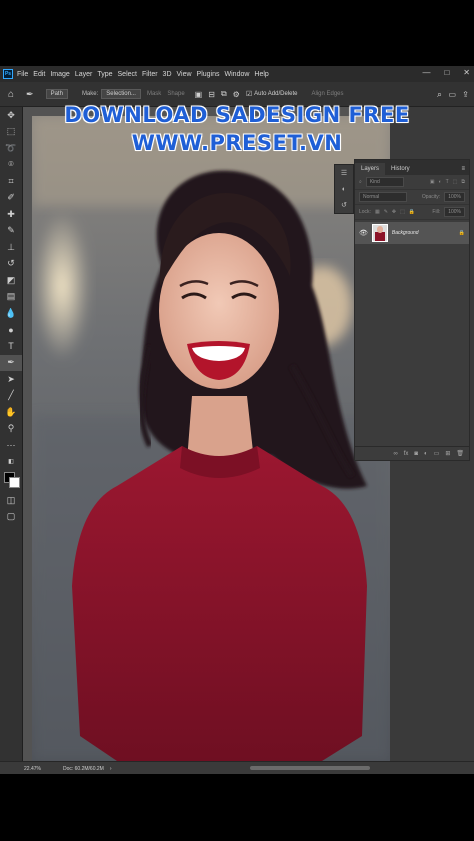  What do you see at coordinates (344, 189) in the screenshot?
I see `adjustments-panel-icon: ◐` at bounding box center [344, 189].